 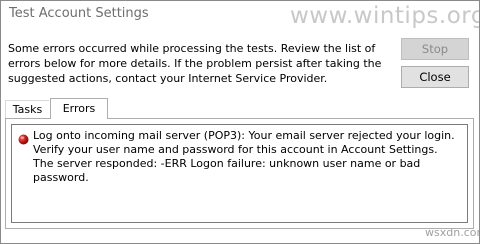 What do you see at coordinates (79, 108) in the screenshot?
I see `tab-errors: Errors` at bounding box center [79, 108].